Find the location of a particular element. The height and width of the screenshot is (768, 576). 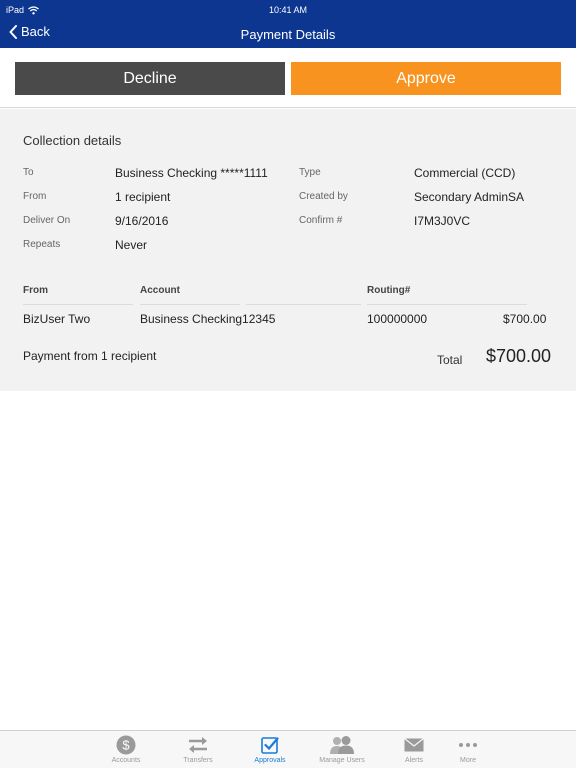

section-title: Collection details is located at coordinates (72, 140).